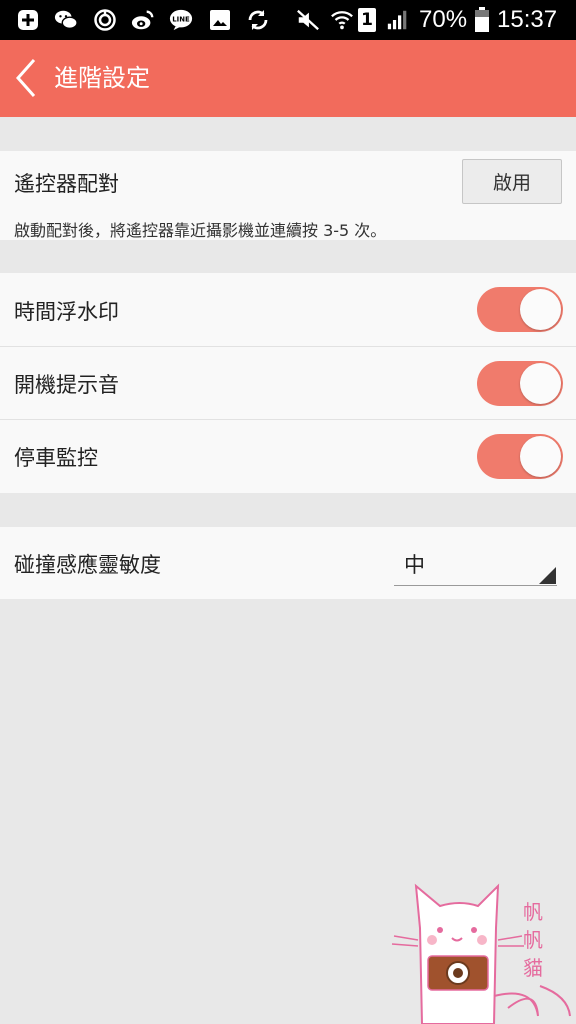  I want to click on time-watermark-toggle, so click(520, 309).